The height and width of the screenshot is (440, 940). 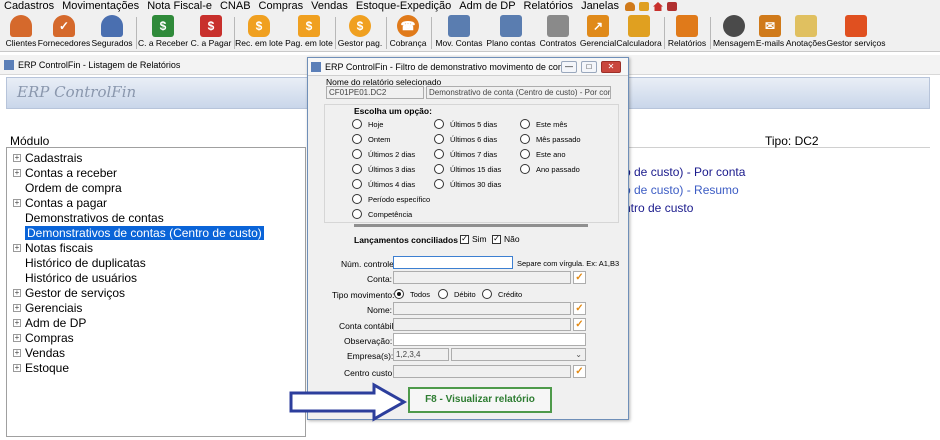 What do you see at coordinates (179, 6) in the screenshot?
I see `menu-nota-fiscal: Nota Fiscal-e` at bounding box center [179, 6].